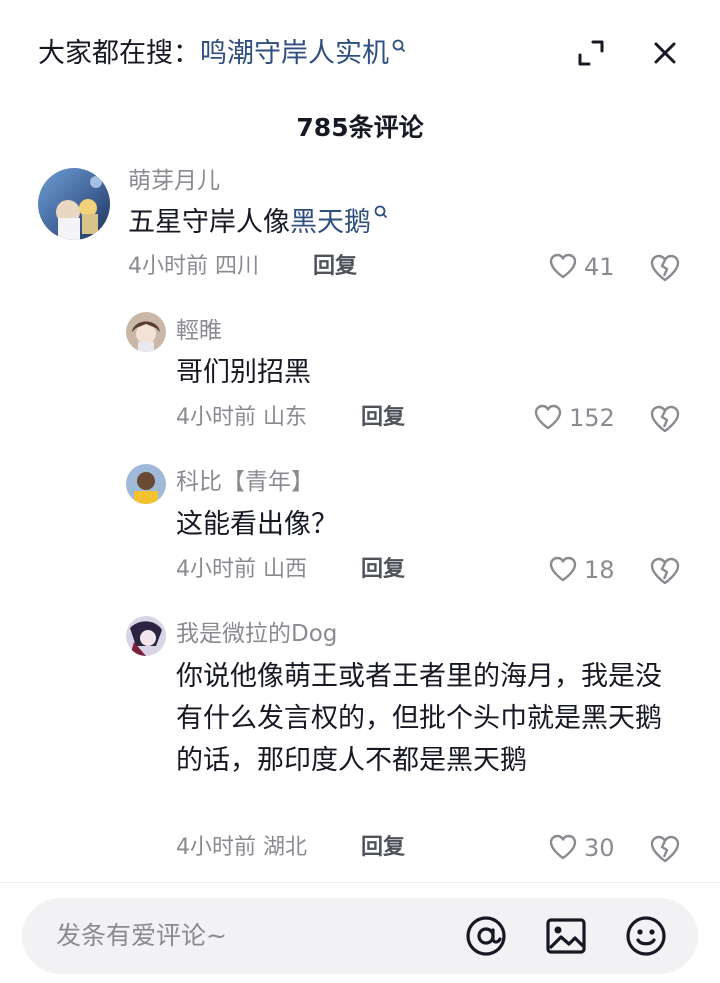 The width and height of the screenshot is (720, 983). I want to click on like-count: 18, so click(599, 570).